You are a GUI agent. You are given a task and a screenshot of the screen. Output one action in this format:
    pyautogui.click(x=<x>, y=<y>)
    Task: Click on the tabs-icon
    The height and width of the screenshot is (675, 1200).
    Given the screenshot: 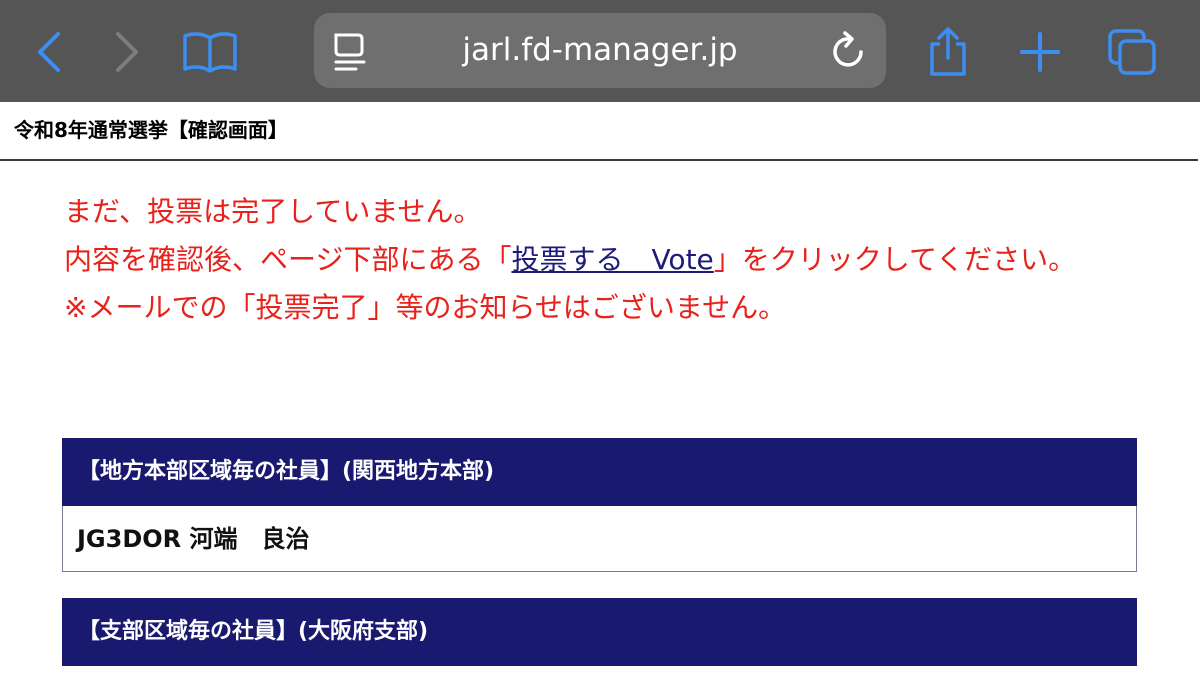 What is the action you would take?
    pyautogui.click(x=1132, y=52)
    